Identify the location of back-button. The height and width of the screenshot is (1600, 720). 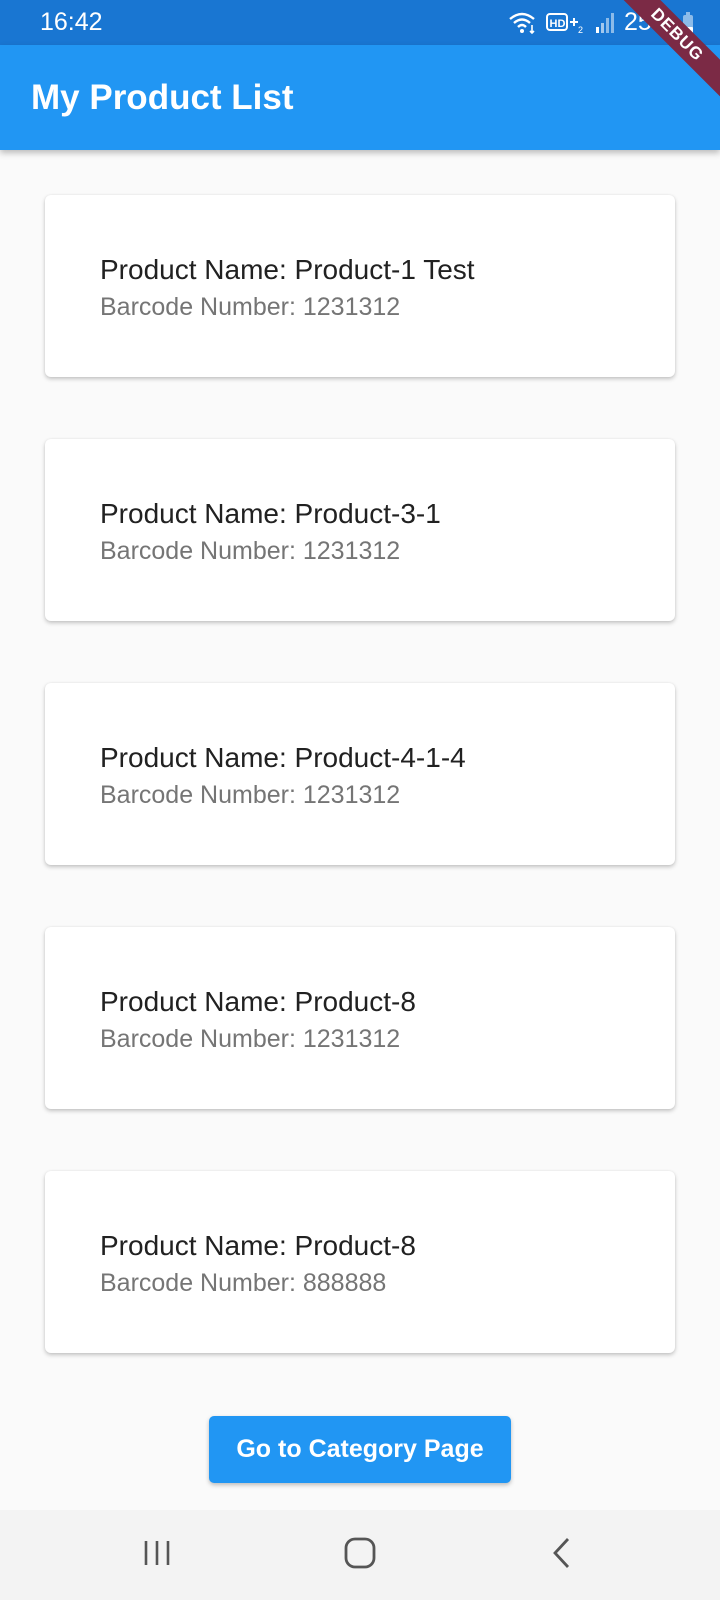
(562, 1555).